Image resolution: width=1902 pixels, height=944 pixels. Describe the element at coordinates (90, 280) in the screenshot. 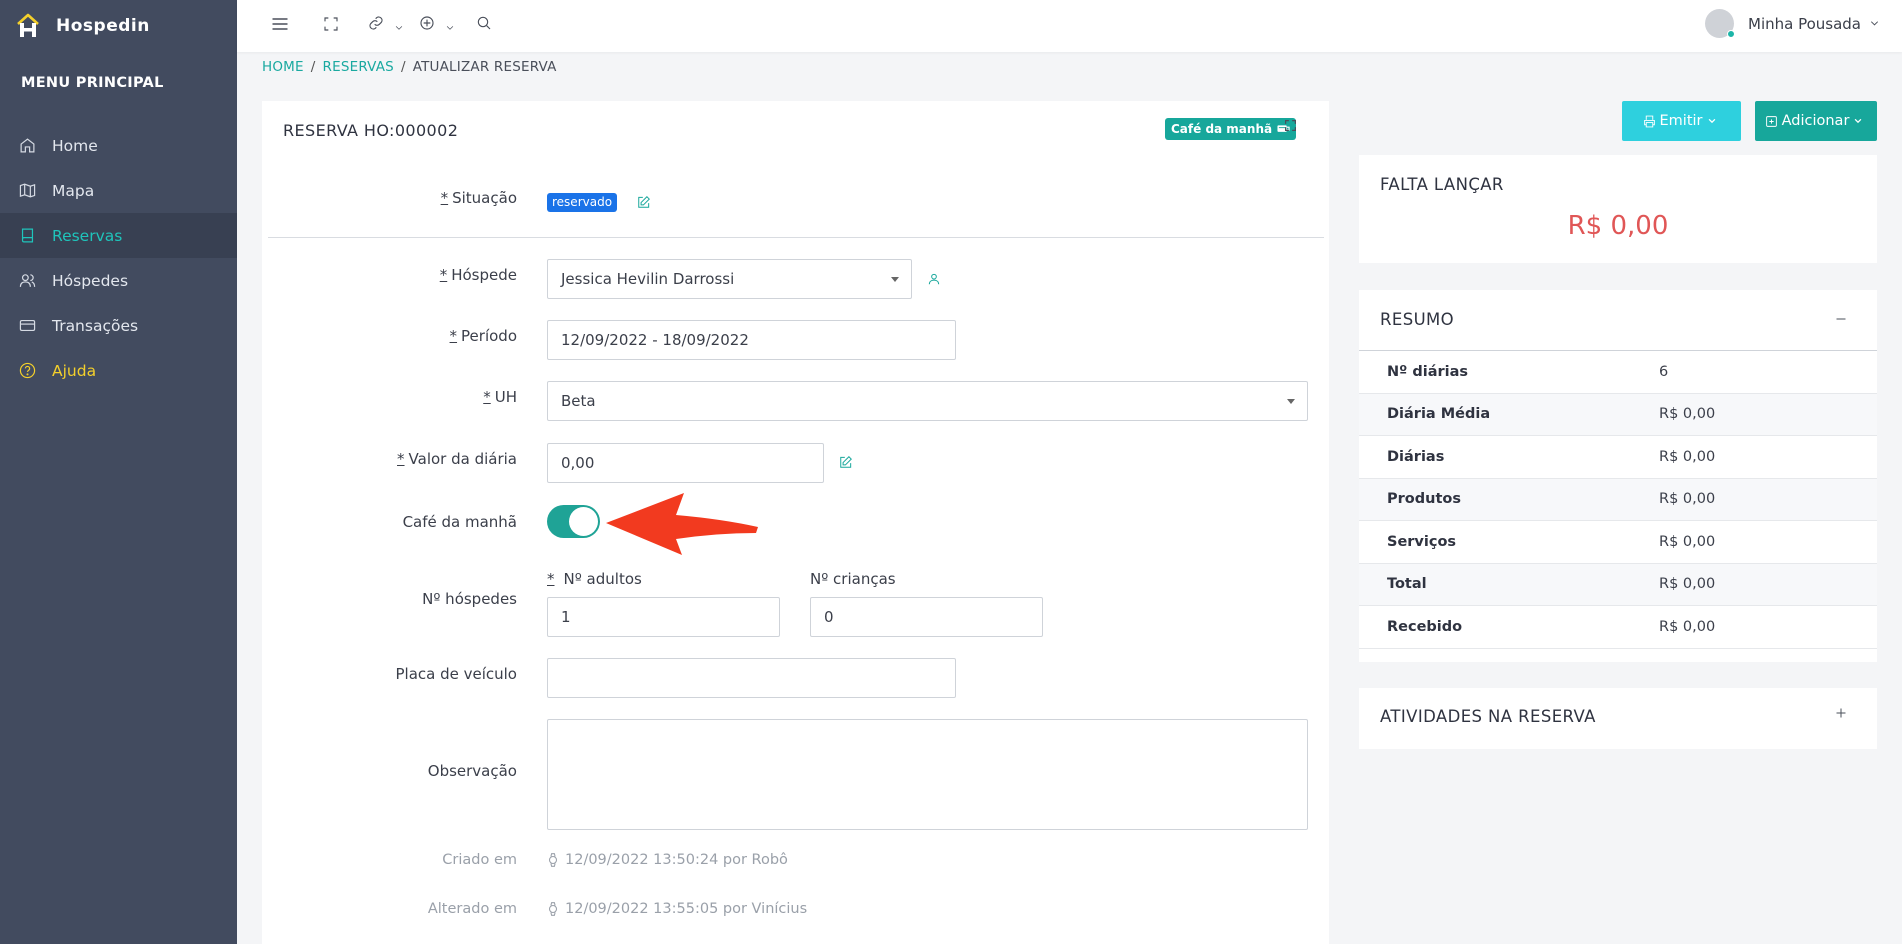

I see `sidebar-item-label: Hóspedes` at that location.